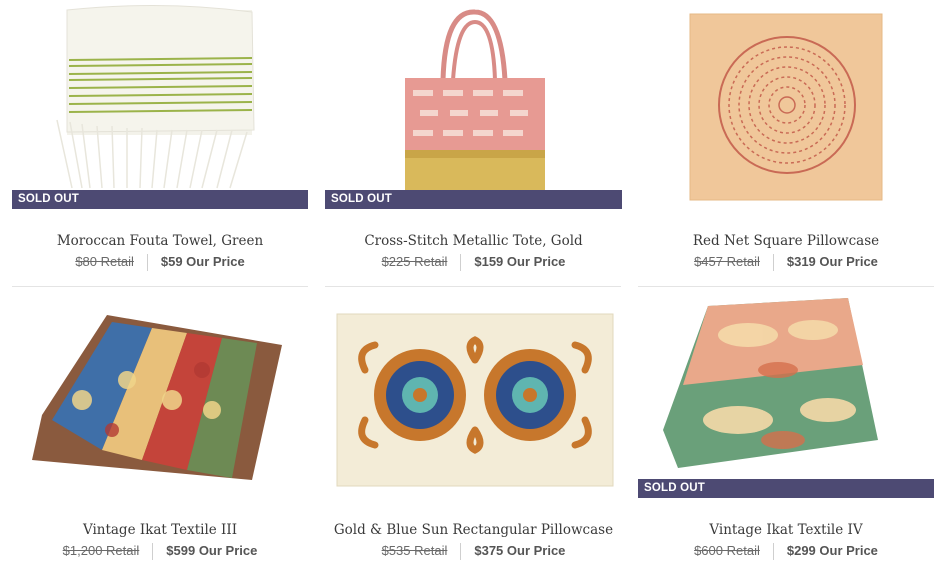 The image size is (946, 569). What do you see at coordinates (202, 261) in the screenshot?
I see `our-price: $59 Our Price` at bounding box center [202, 261].